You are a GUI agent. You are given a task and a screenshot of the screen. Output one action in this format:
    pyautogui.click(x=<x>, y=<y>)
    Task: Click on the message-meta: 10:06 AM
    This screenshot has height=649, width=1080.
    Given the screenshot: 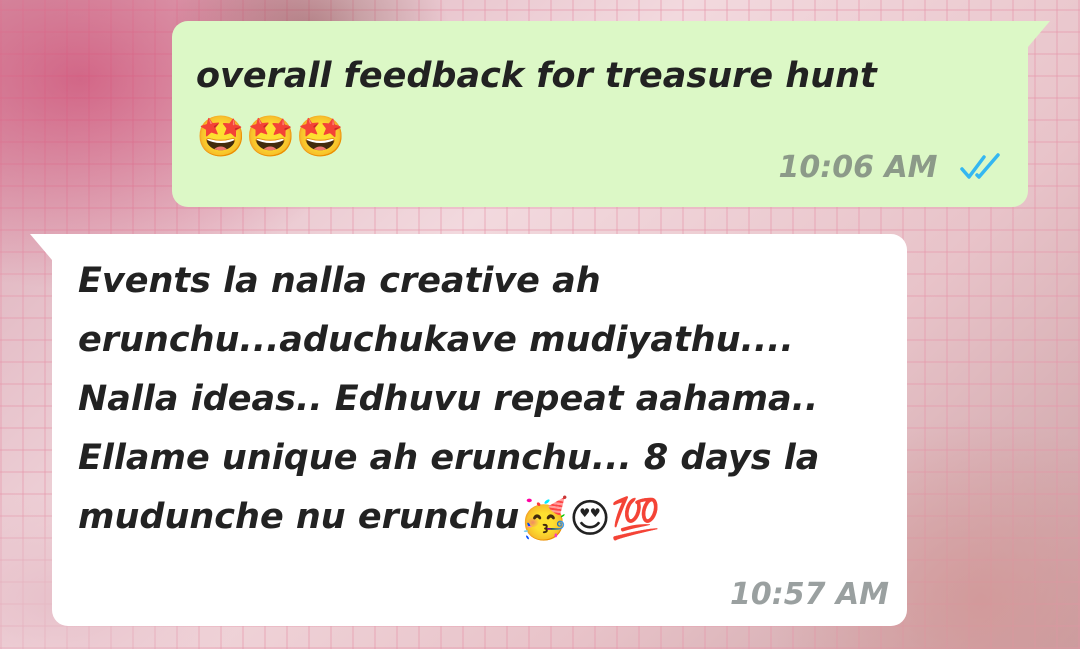 What is the action you would take?
    pyautogui.click(x=891, y=169)
    